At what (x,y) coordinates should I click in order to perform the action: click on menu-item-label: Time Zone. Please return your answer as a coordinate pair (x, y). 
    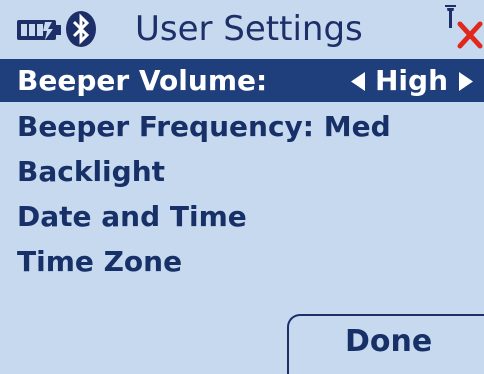
    Looking at the image, I should click on (100, 261).